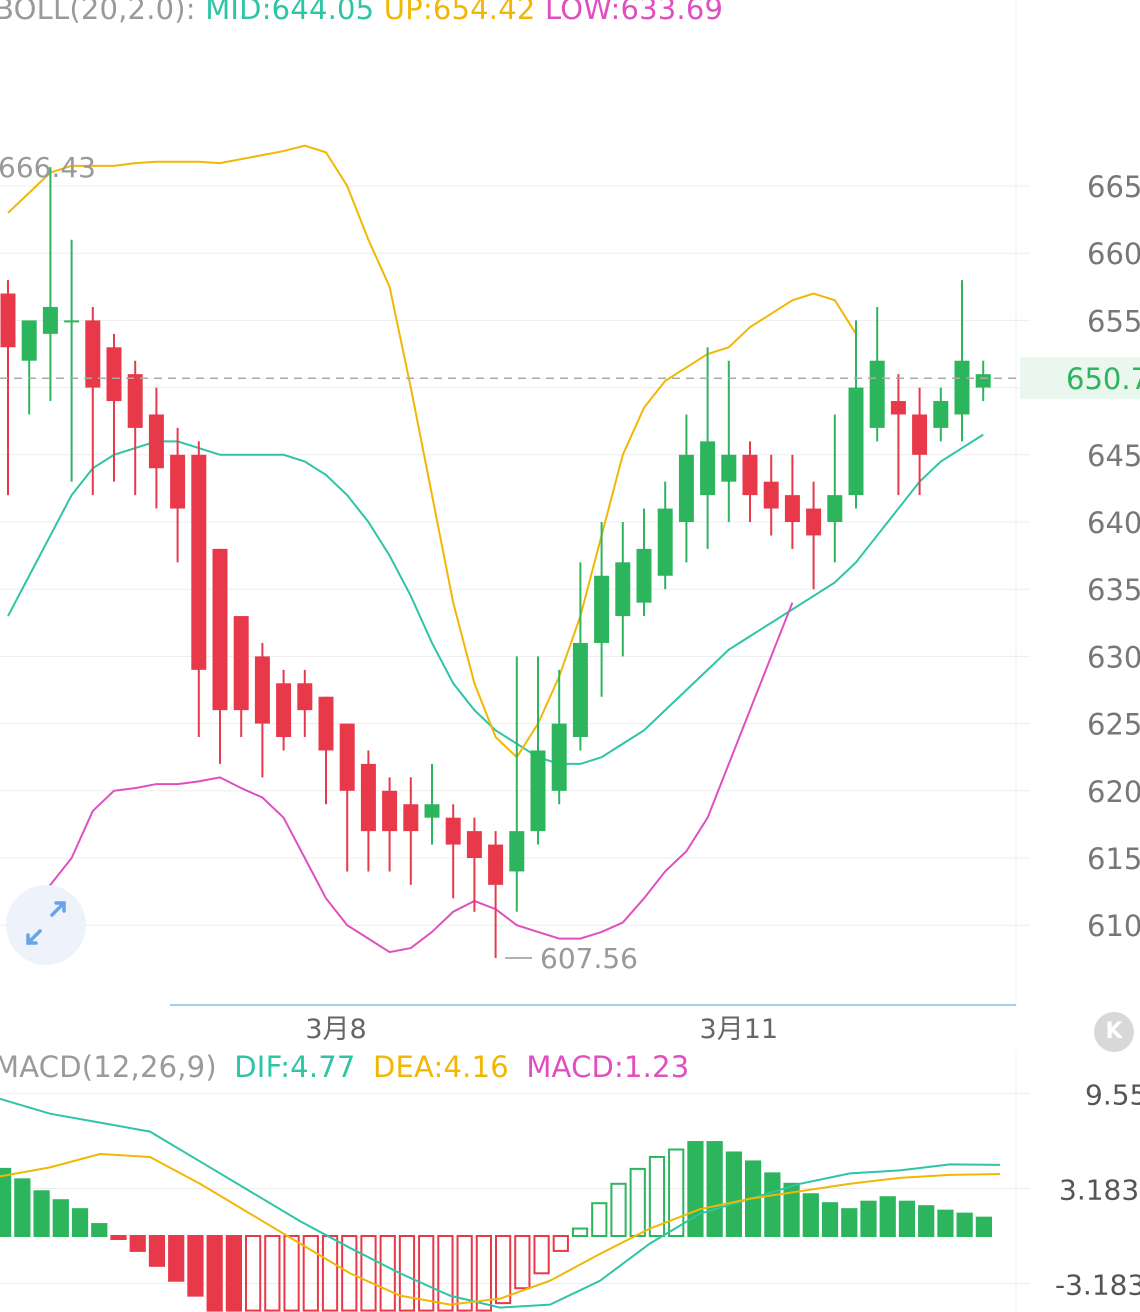  Describe the element at coordinates (500, 1229) in the screenshot. I see `macd-dea-line` at that location.